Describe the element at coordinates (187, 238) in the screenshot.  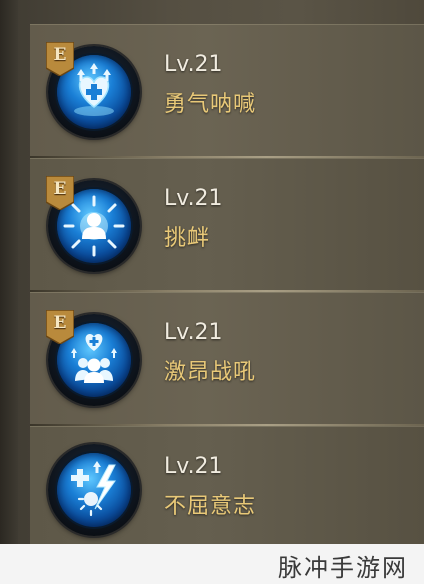
I see `skill-name: 挑衅` at that location.